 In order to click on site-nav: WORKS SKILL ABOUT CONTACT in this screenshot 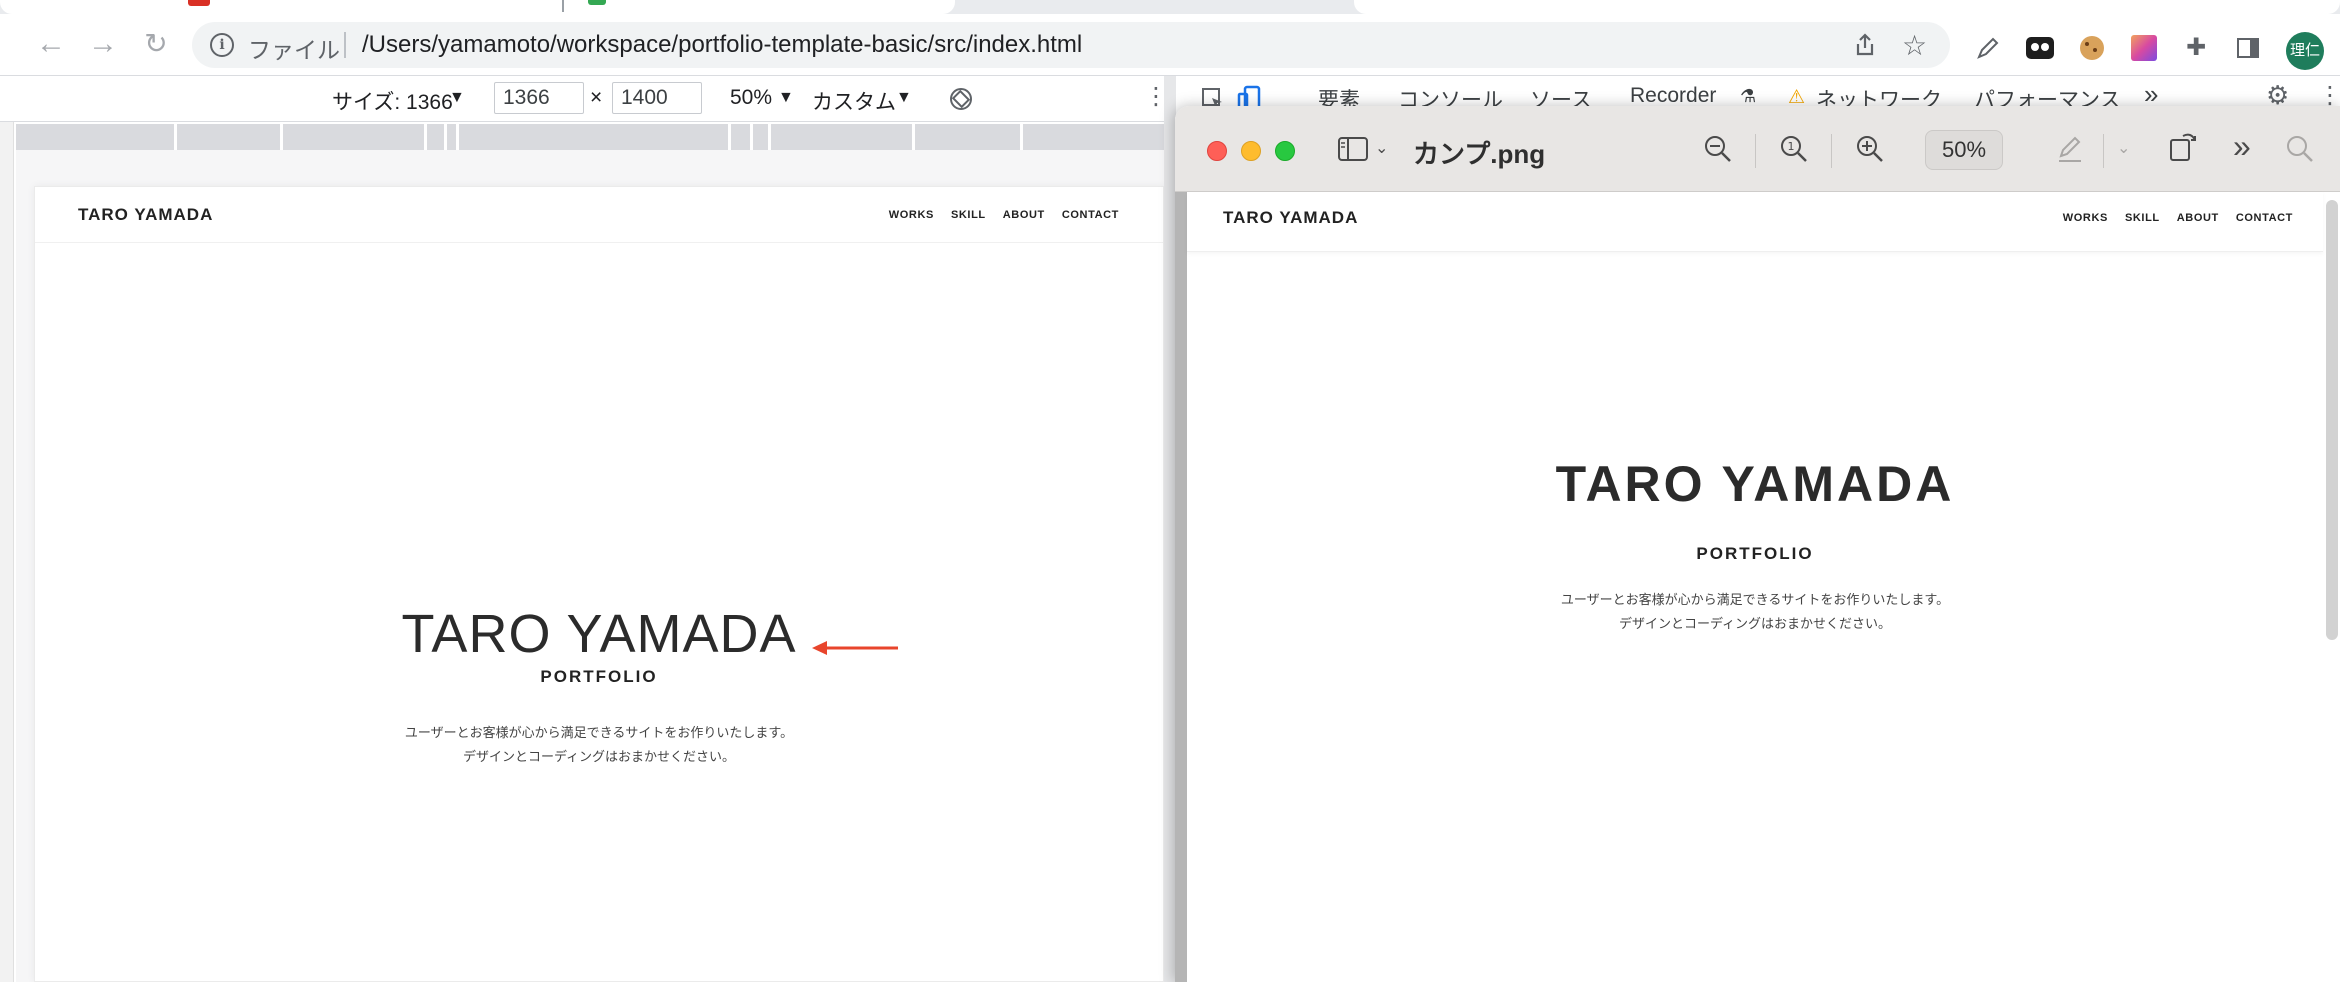, I will do `click(1004, 215)`.